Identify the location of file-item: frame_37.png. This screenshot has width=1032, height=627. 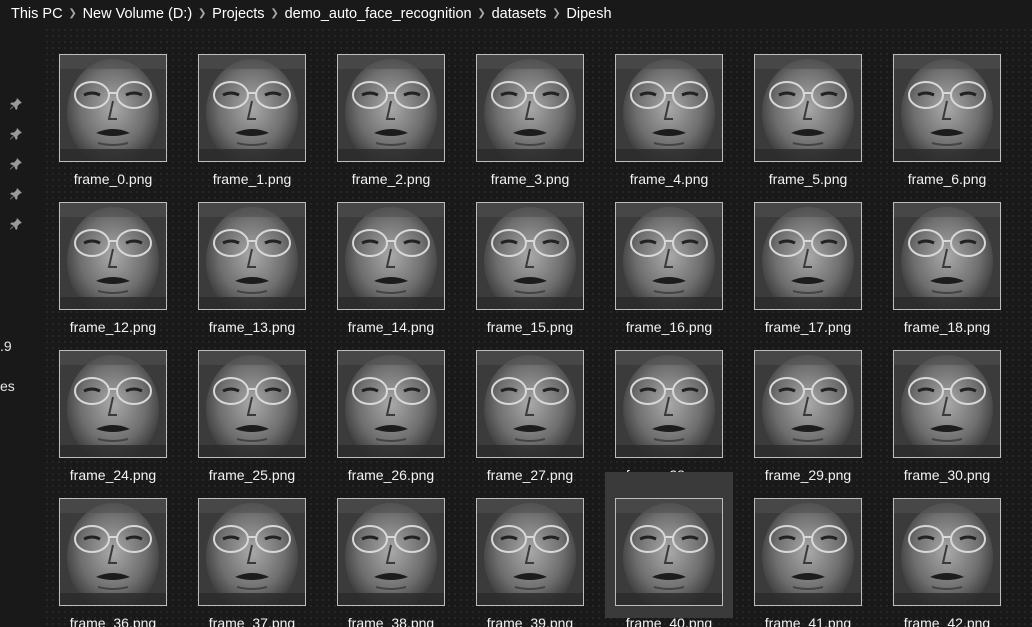
(252, 549).